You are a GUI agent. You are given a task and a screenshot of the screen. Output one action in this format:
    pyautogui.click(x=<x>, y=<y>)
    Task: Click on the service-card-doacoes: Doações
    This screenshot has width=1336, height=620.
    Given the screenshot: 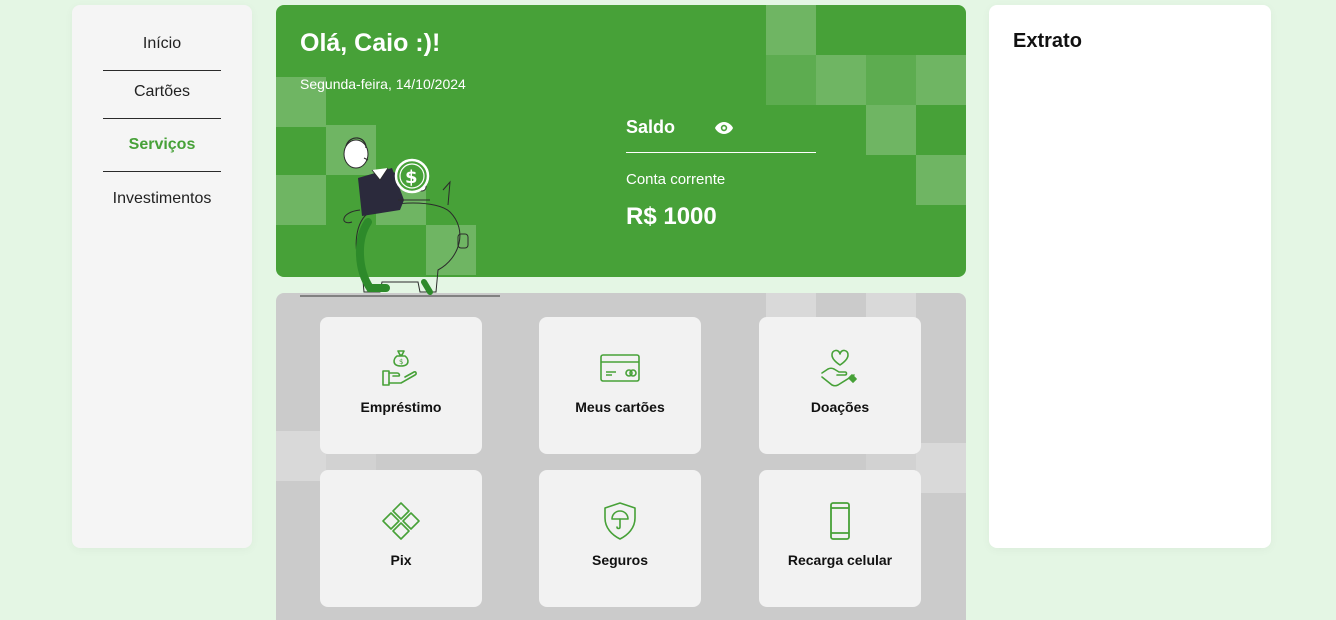 What is the action you would take?
    pyautogui.click(x=840, y=385)
    